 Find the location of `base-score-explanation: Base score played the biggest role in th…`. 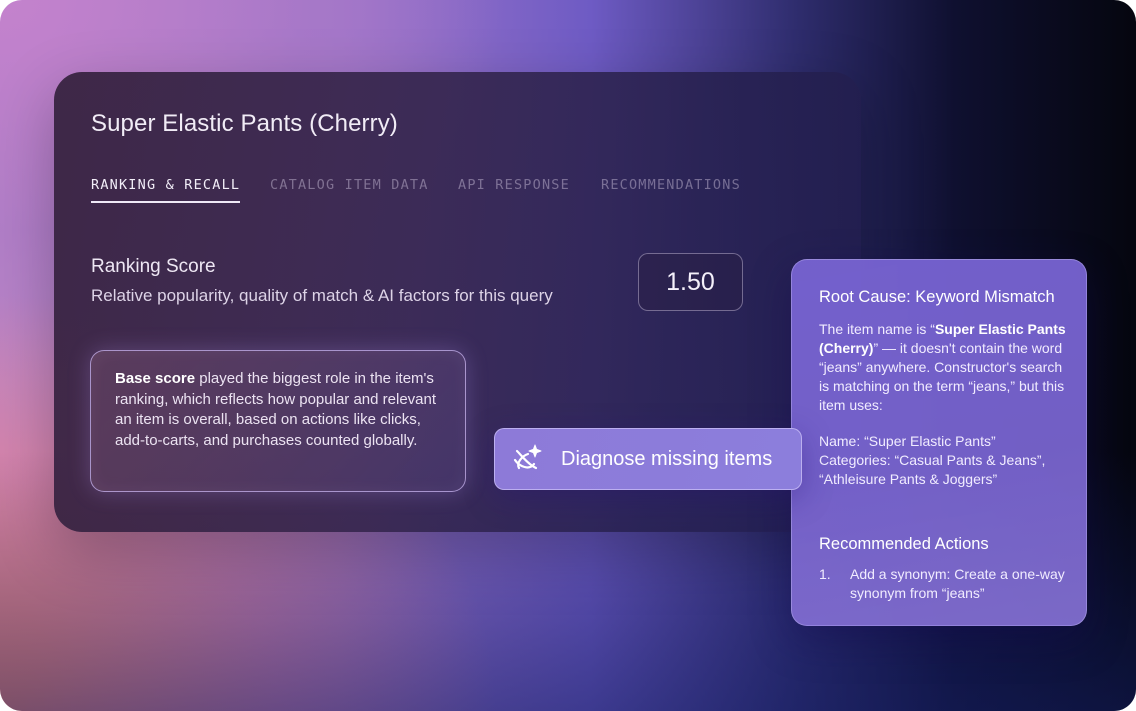

base-score-explanation: Base score played the biggest role in th… is located at coordinates (278, 421).